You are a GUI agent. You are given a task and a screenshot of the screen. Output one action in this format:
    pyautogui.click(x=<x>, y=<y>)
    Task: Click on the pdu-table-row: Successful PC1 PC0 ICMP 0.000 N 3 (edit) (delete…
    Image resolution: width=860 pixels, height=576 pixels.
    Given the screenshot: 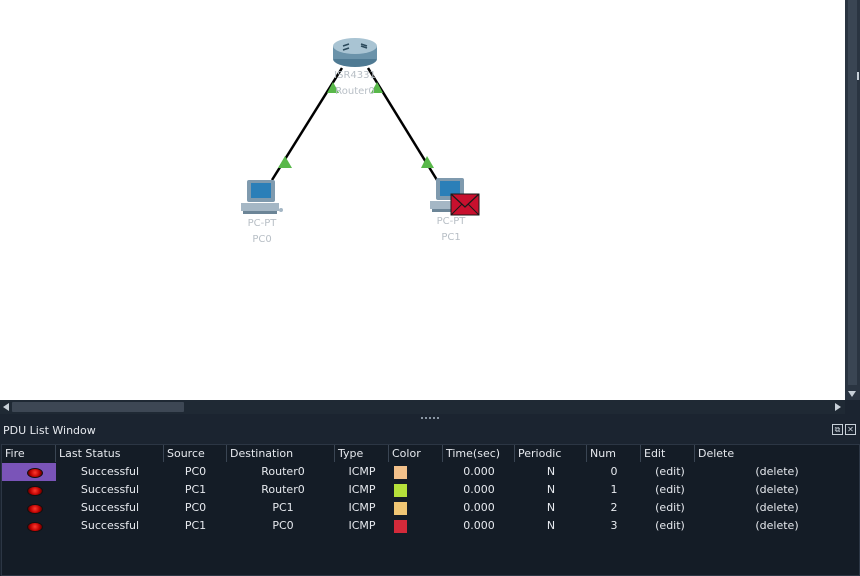 What is the action you would take?
    pyautogui.click(x=430, y=526)
    